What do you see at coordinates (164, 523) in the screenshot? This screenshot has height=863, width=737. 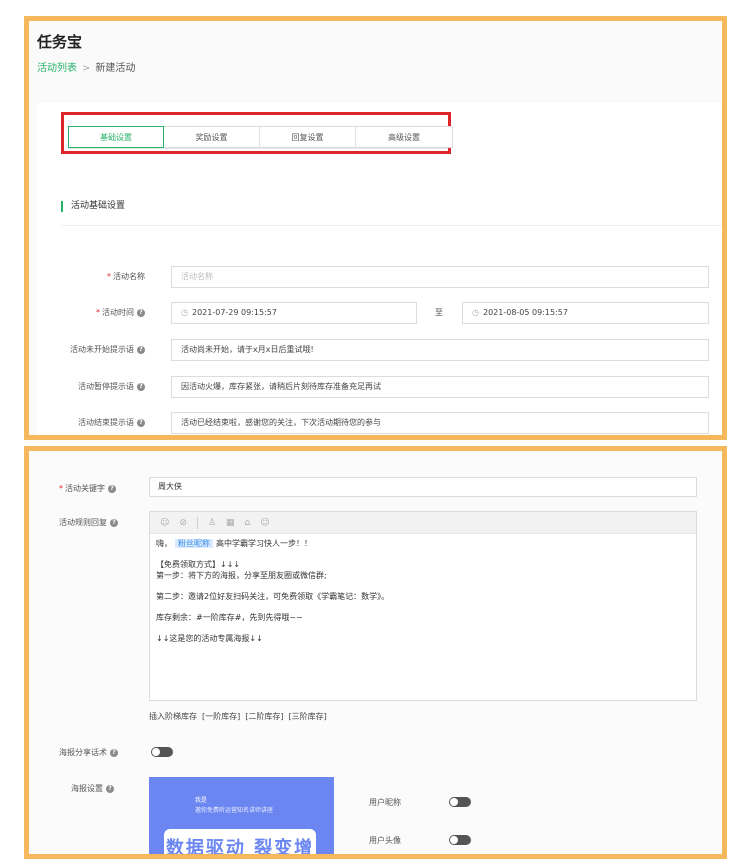 I see `smile-icon: ☺` at bounding box center [164, 523].